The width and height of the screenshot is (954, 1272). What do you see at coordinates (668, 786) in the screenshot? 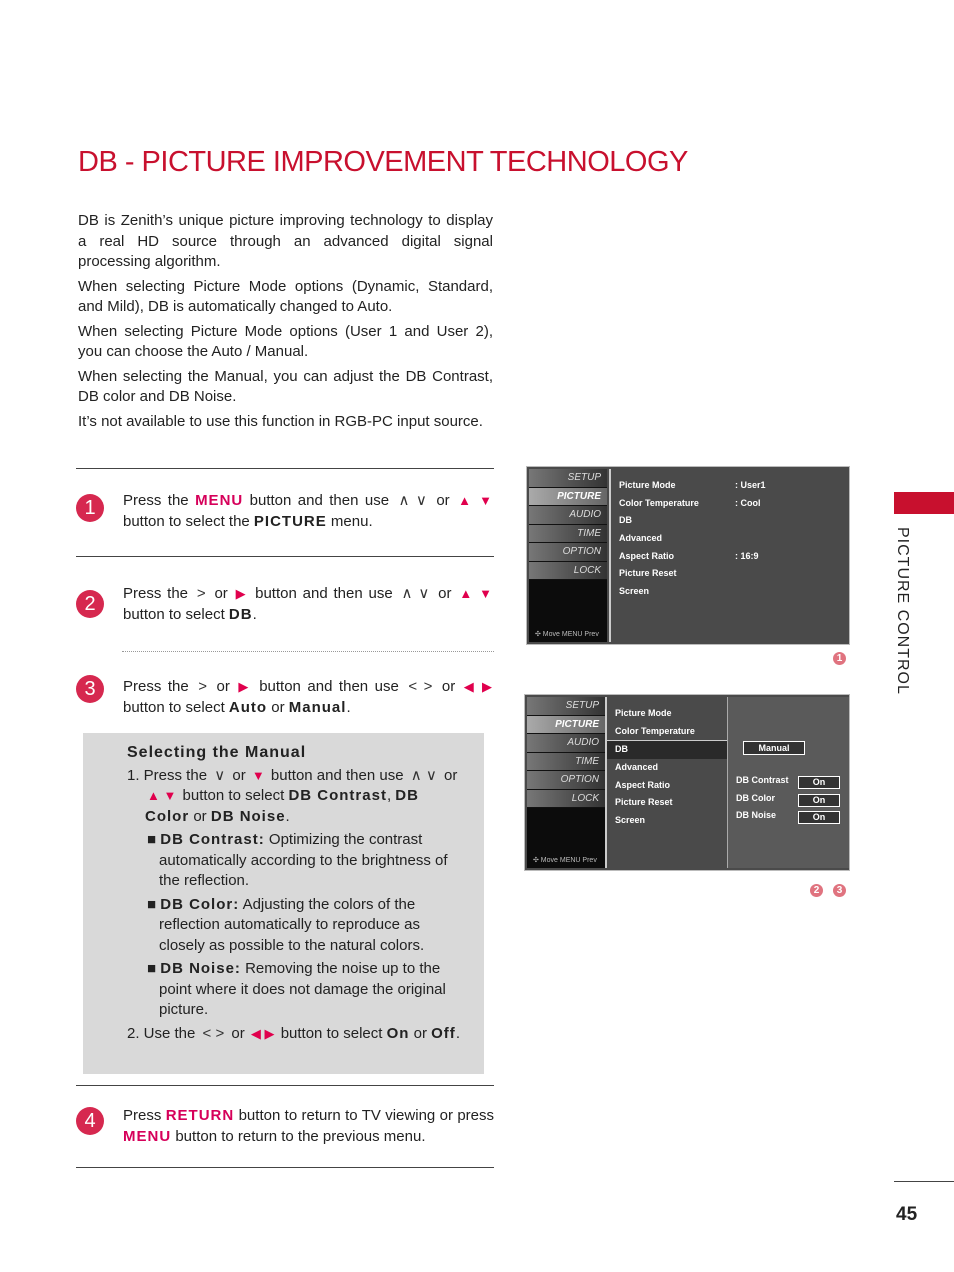
I see `osd-menu-item: Aspect Ratio` at bounding box center [668, 786].